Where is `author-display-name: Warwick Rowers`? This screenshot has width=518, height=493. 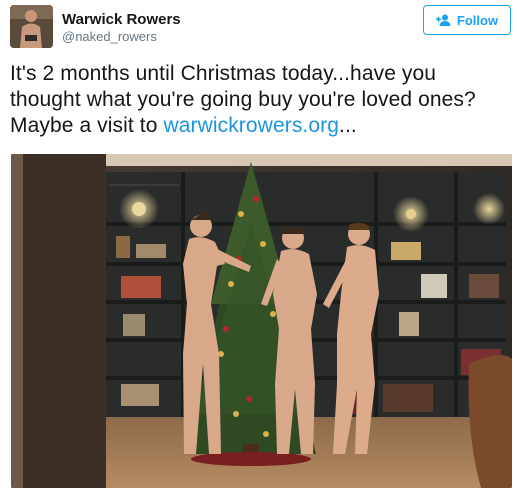 author-display-name: Warwick Rowers is located at coordinates (121, 19).